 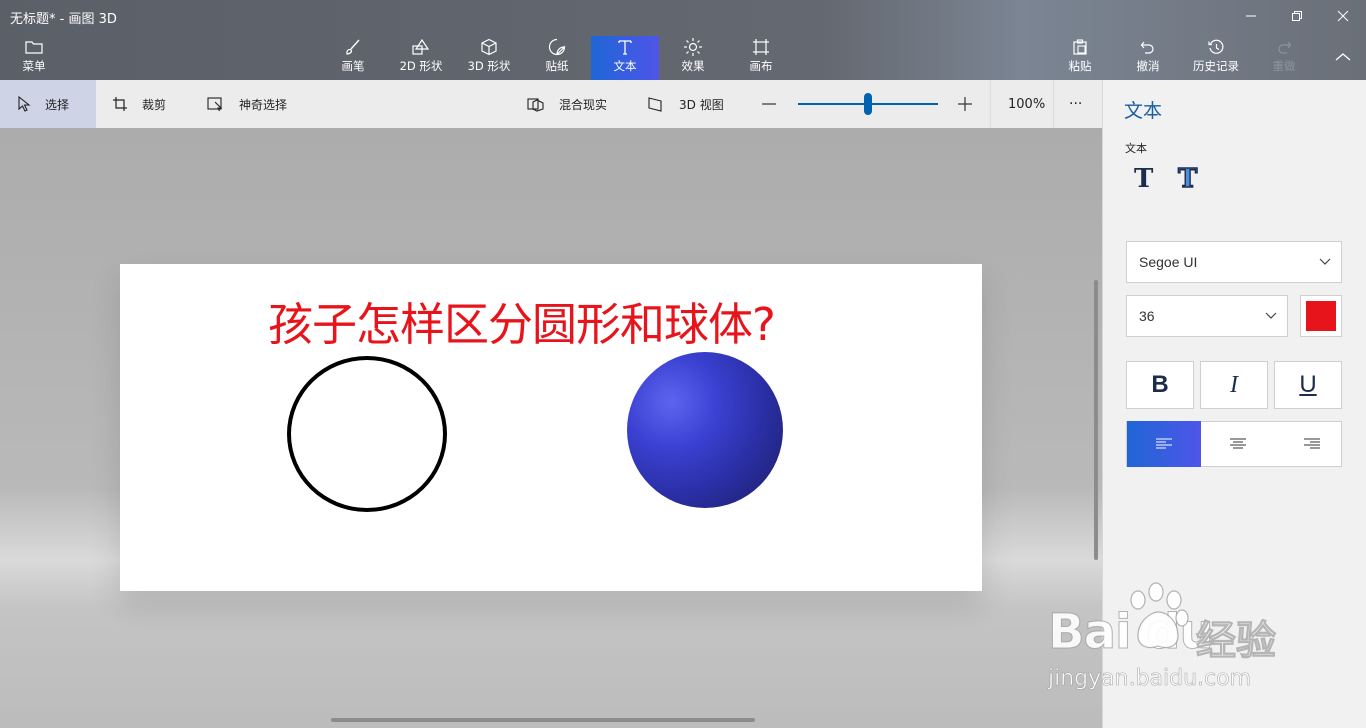 What do you see at coordinates (685, 104) in the screenshot?
I see `view-3d-button: 3D 视图` at bounding box center [685, 104].